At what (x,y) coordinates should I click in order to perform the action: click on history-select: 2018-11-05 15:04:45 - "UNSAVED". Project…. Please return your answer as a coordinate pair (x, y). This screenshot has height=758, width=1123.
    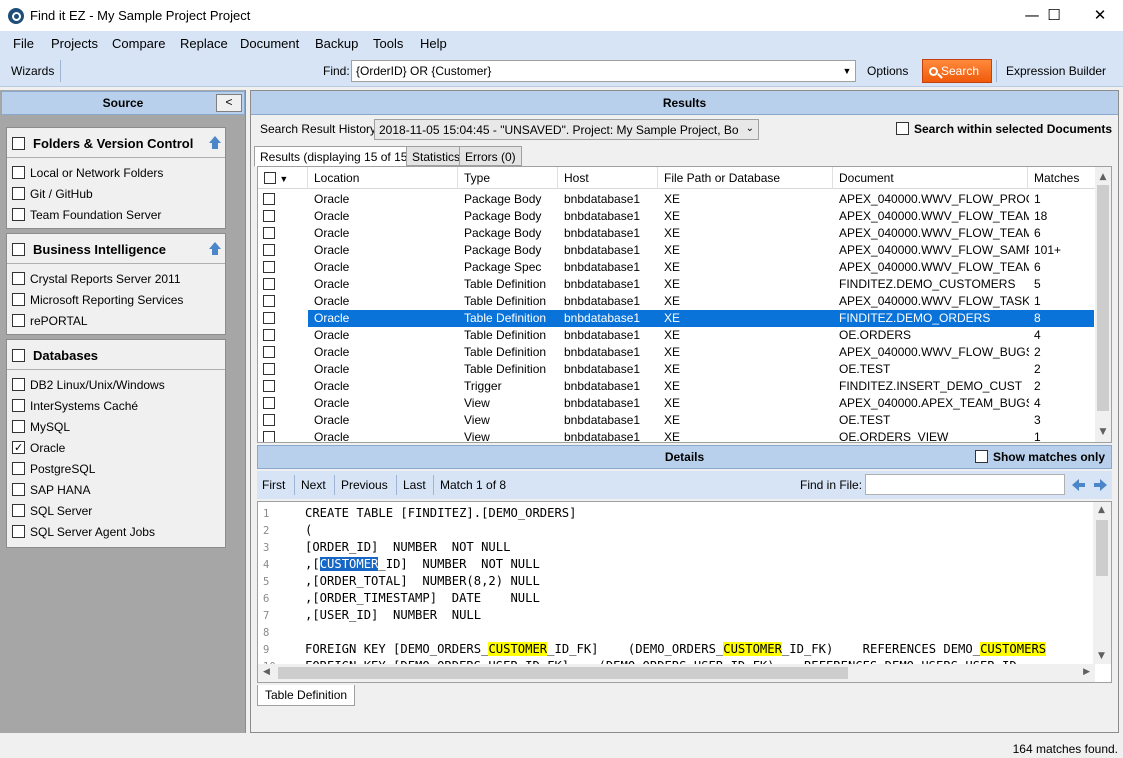
    Looking at the image, I should click on (566, 129).